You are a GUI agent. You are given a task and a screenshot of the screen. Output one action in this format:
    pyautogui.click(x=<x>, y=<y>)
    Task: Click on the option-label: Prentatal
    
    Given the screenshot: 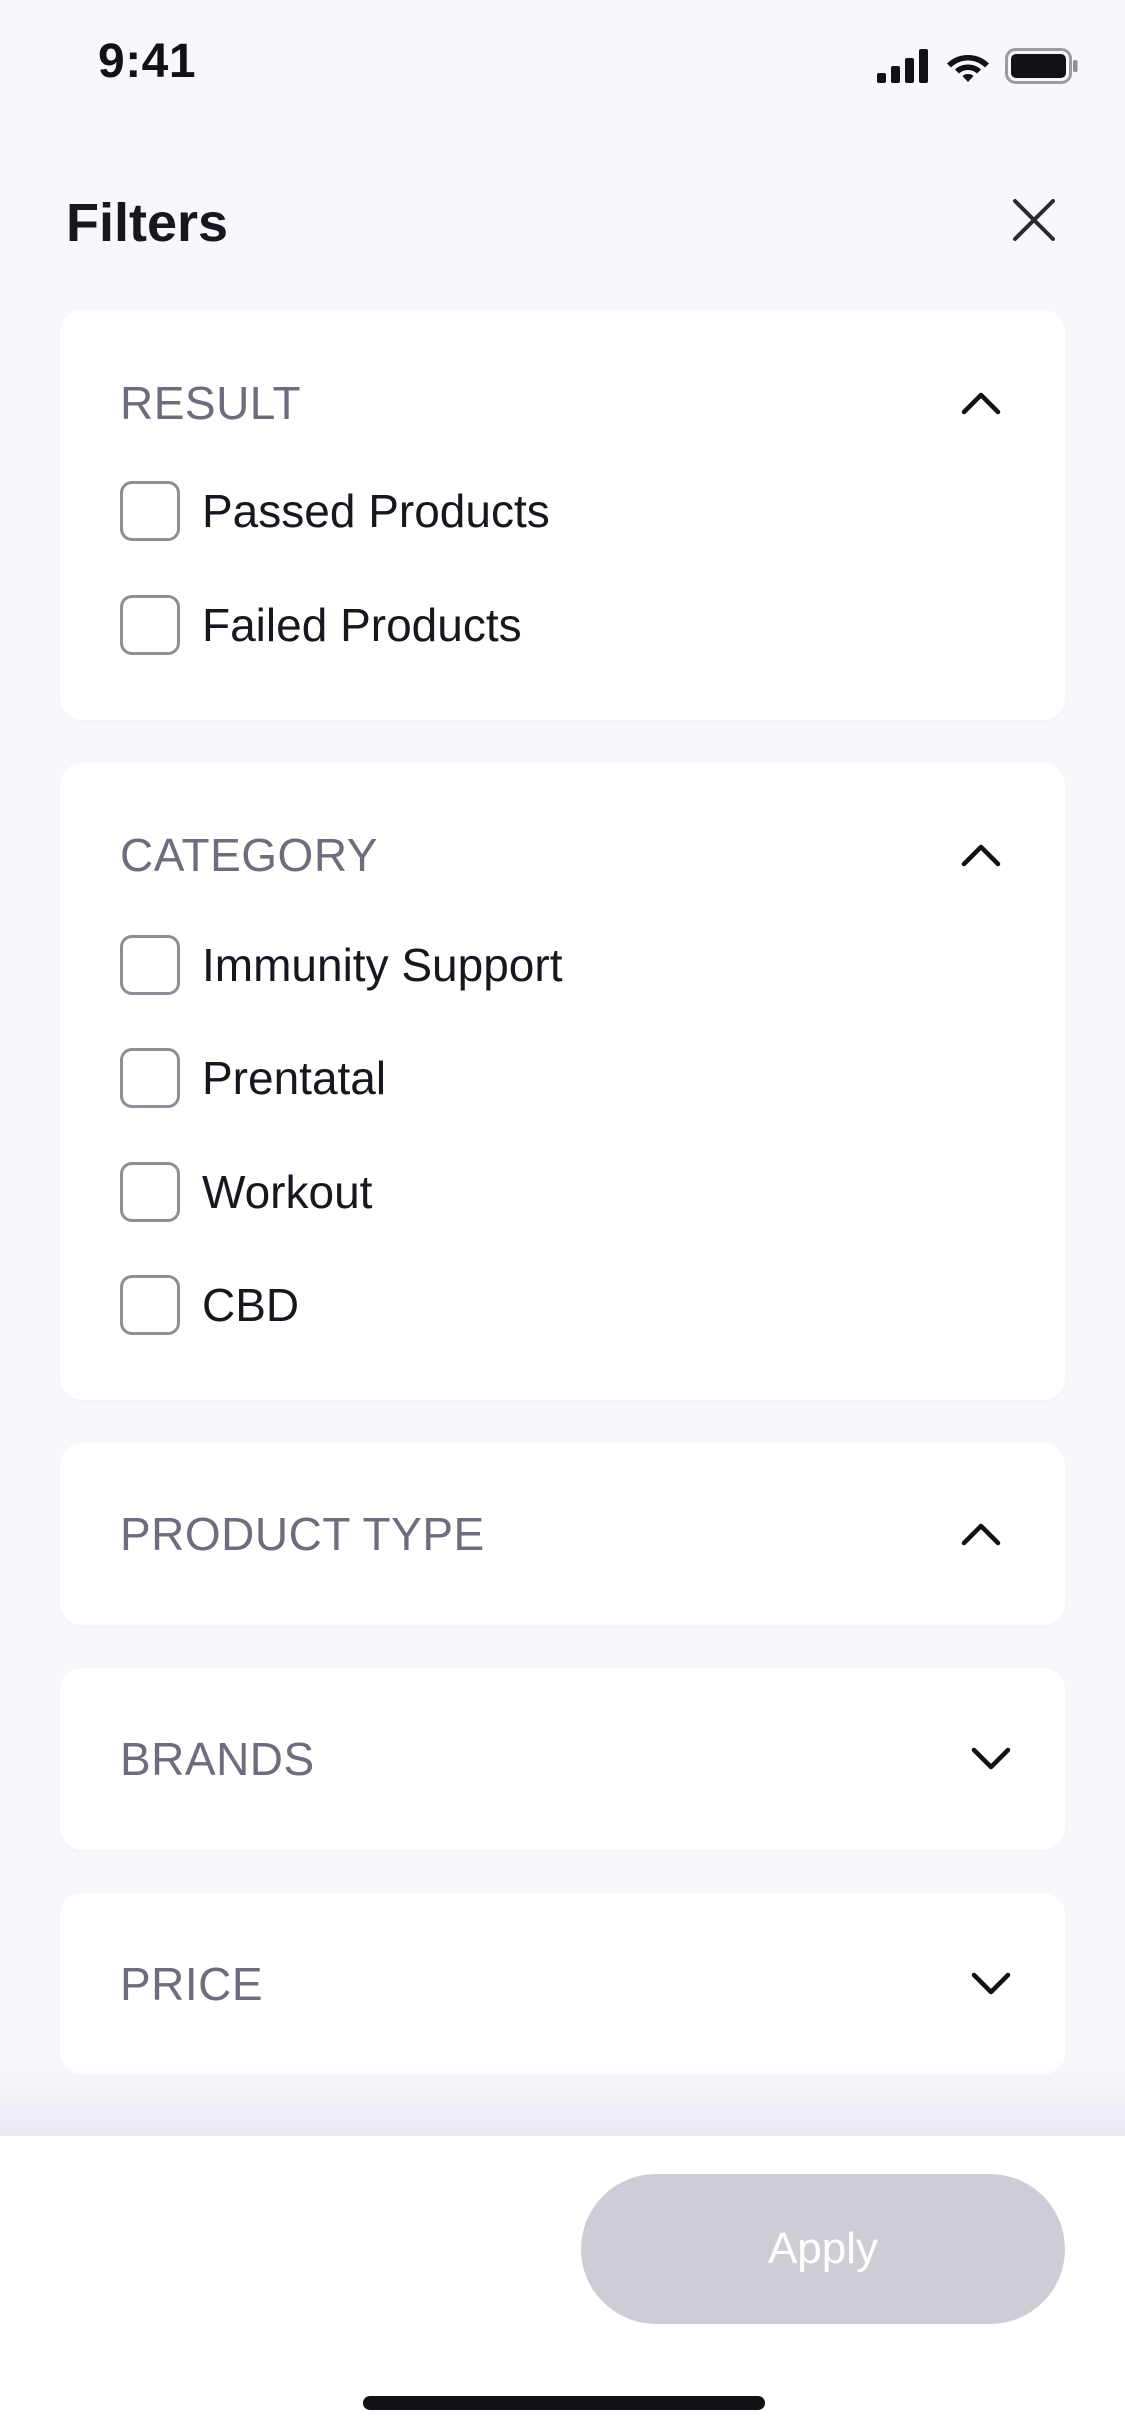 What is the action you would take?
    pyautogui.click(x=294, y=1078)
    